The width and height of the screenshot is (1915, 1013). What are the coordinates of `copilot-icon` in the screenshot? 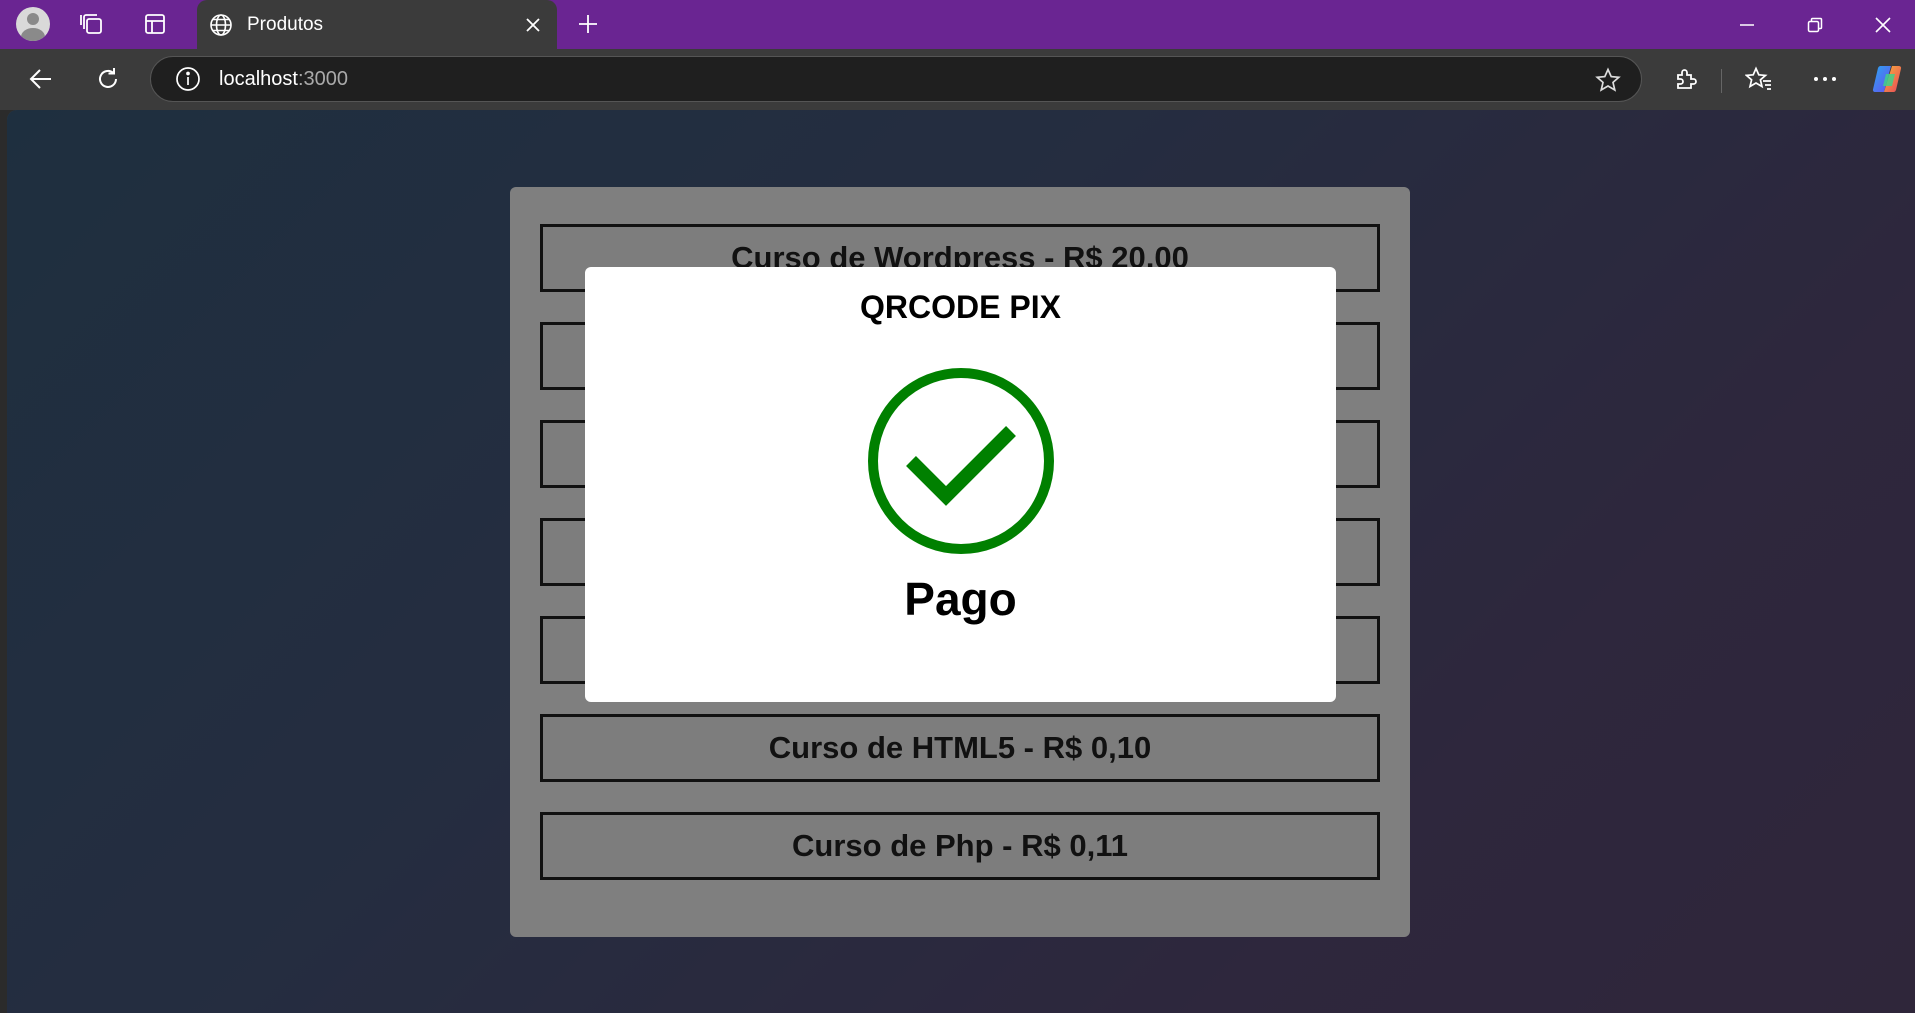 It's located at (1888, 79).